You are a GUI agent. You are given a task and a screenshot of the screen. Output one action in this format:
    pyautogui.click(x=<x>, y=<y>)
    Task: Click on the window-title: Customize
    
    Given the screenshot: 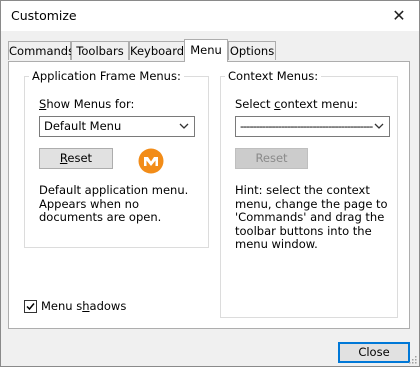 What is the action you would take?
    pyautogui.click(x=44, y=15)
    